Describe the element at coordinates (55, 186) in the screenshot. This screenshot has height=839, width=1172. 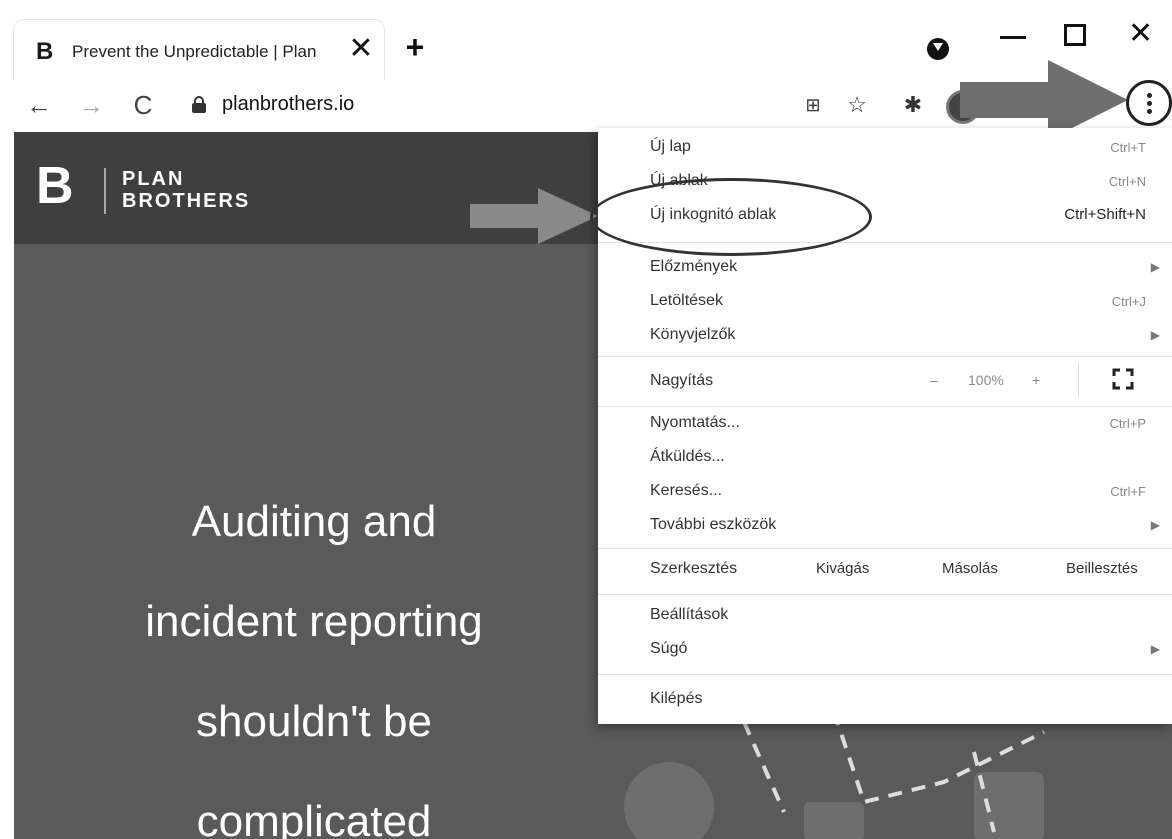
I see `site-logo: B` at that location.